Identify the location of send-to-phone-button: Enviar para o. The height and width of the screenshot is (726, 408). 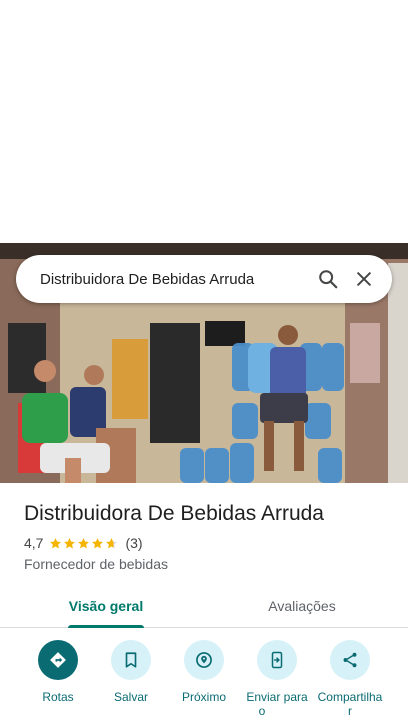
(277, 679).